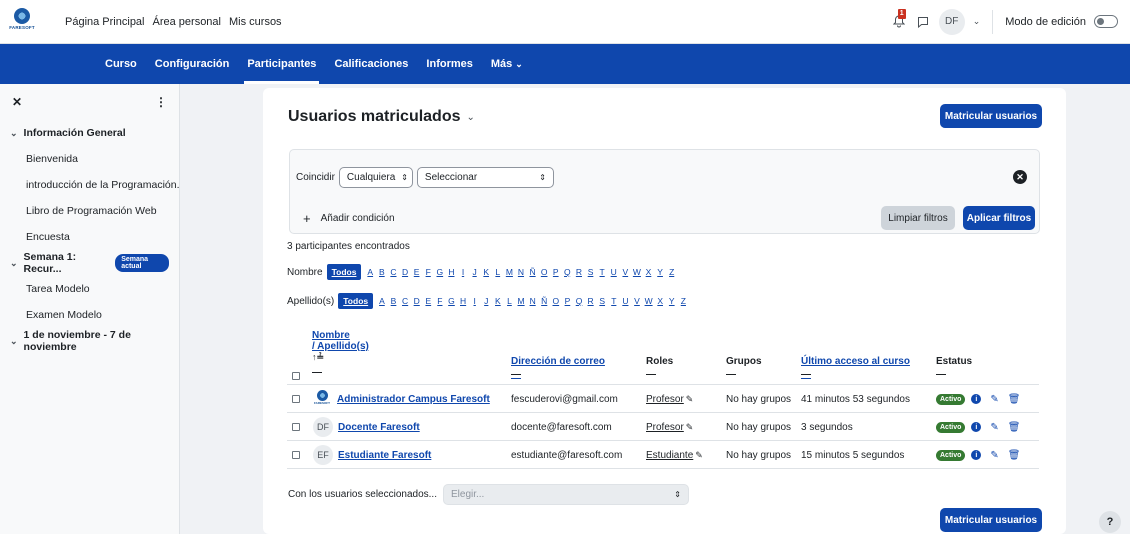 The image size is (1130, 534). I want to click on initial-letter-link: C, so click(405, 301).